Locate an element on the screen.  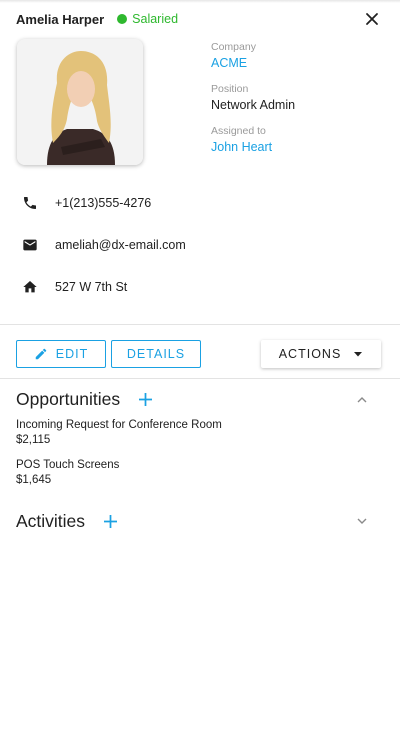
email-row: ameliah@dx-email.com is located at coordinates (104, 245).